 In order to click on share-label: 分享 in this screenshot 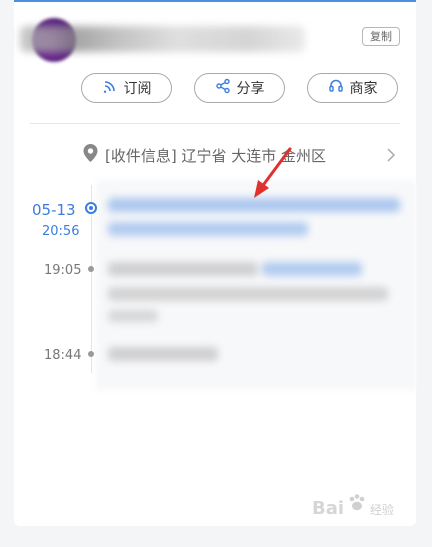, I will do `click(250, 89)`.